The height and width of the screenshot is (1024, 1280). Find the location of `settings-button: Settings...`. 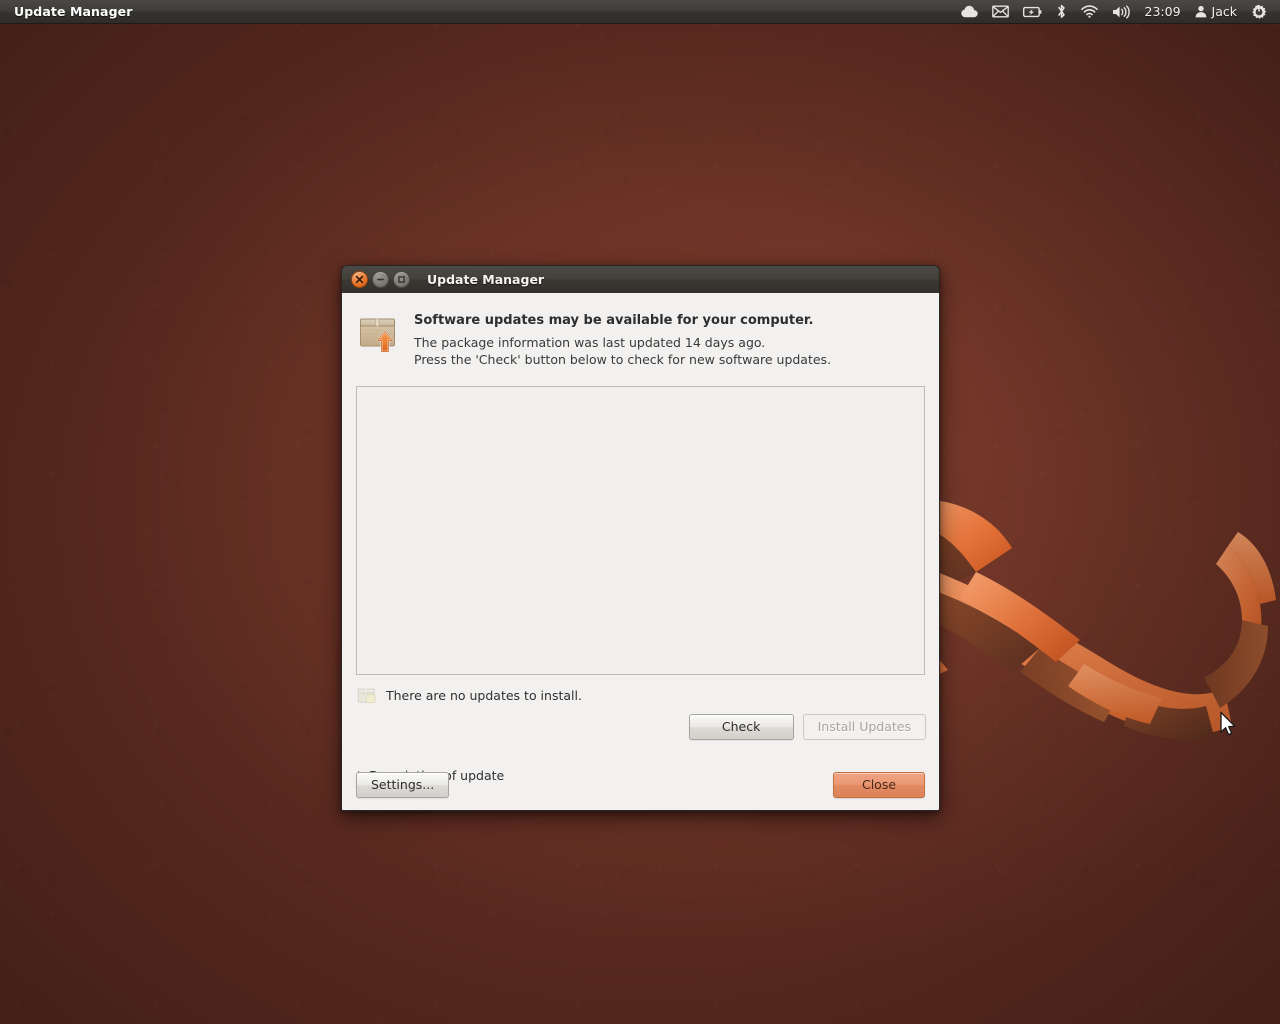

settings-button: Settings... is located at coordinates (403, 785).